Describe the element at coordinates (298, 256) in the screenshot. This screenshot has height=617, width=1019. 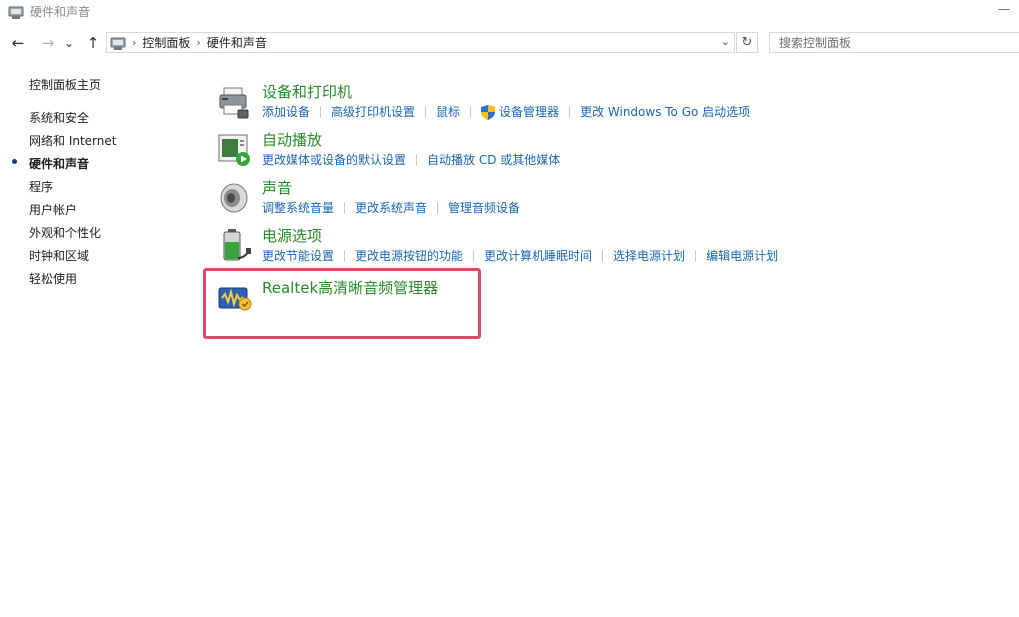
I see `link-change-power-saving: 更改节能设置` at that location.